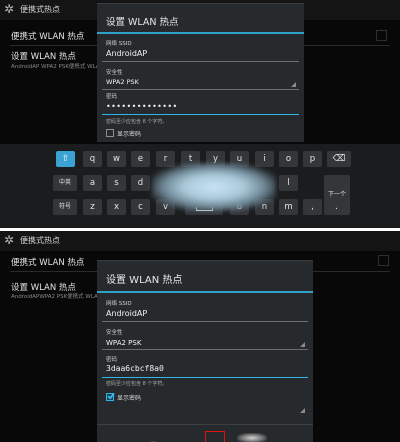 This screenshot has height=442, width=400. What do you see at coordinates (92, 159) in the screenshot?
I see `key-q: q` at bounding box center [92, 159].